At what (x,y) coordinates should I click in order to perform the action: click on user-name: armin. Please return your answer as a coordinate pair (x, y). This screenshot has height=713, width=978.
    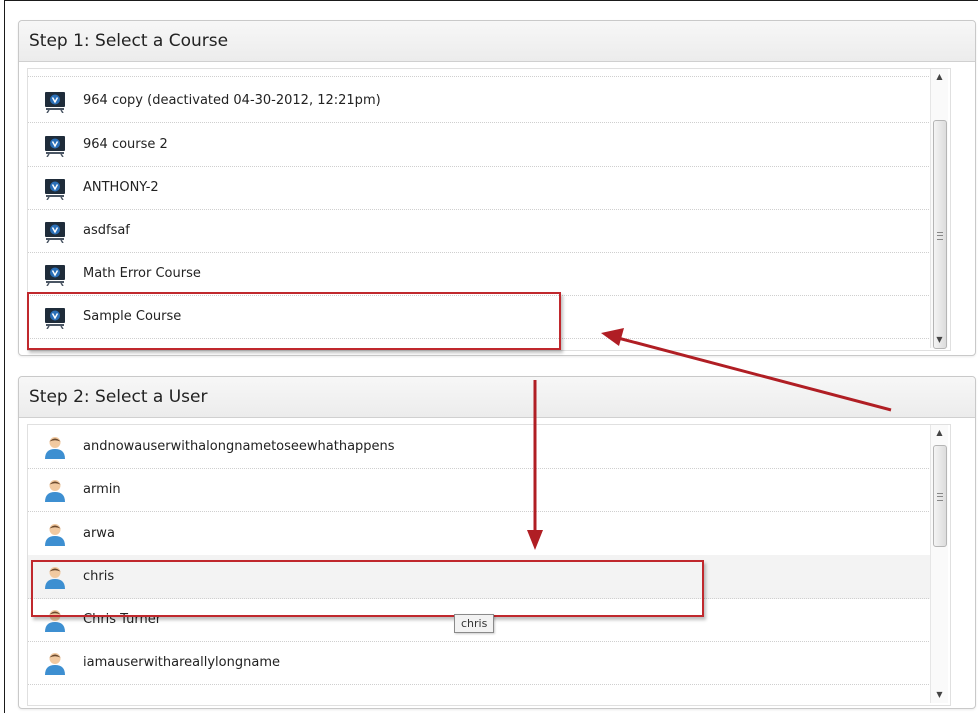
    Looking at the image, I should click on (102, 489).